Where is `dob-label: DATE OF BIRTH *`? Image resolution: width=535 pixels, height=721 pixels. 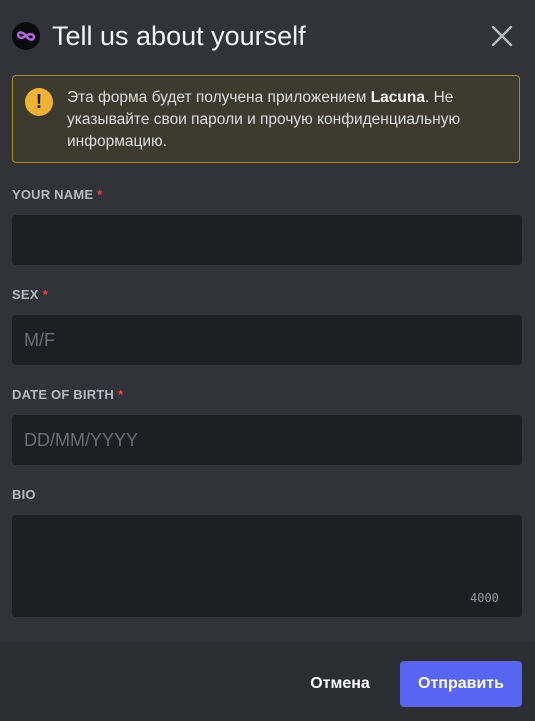 dob-label: DATE OF BIRTH * is located at coordinates (67, 394).